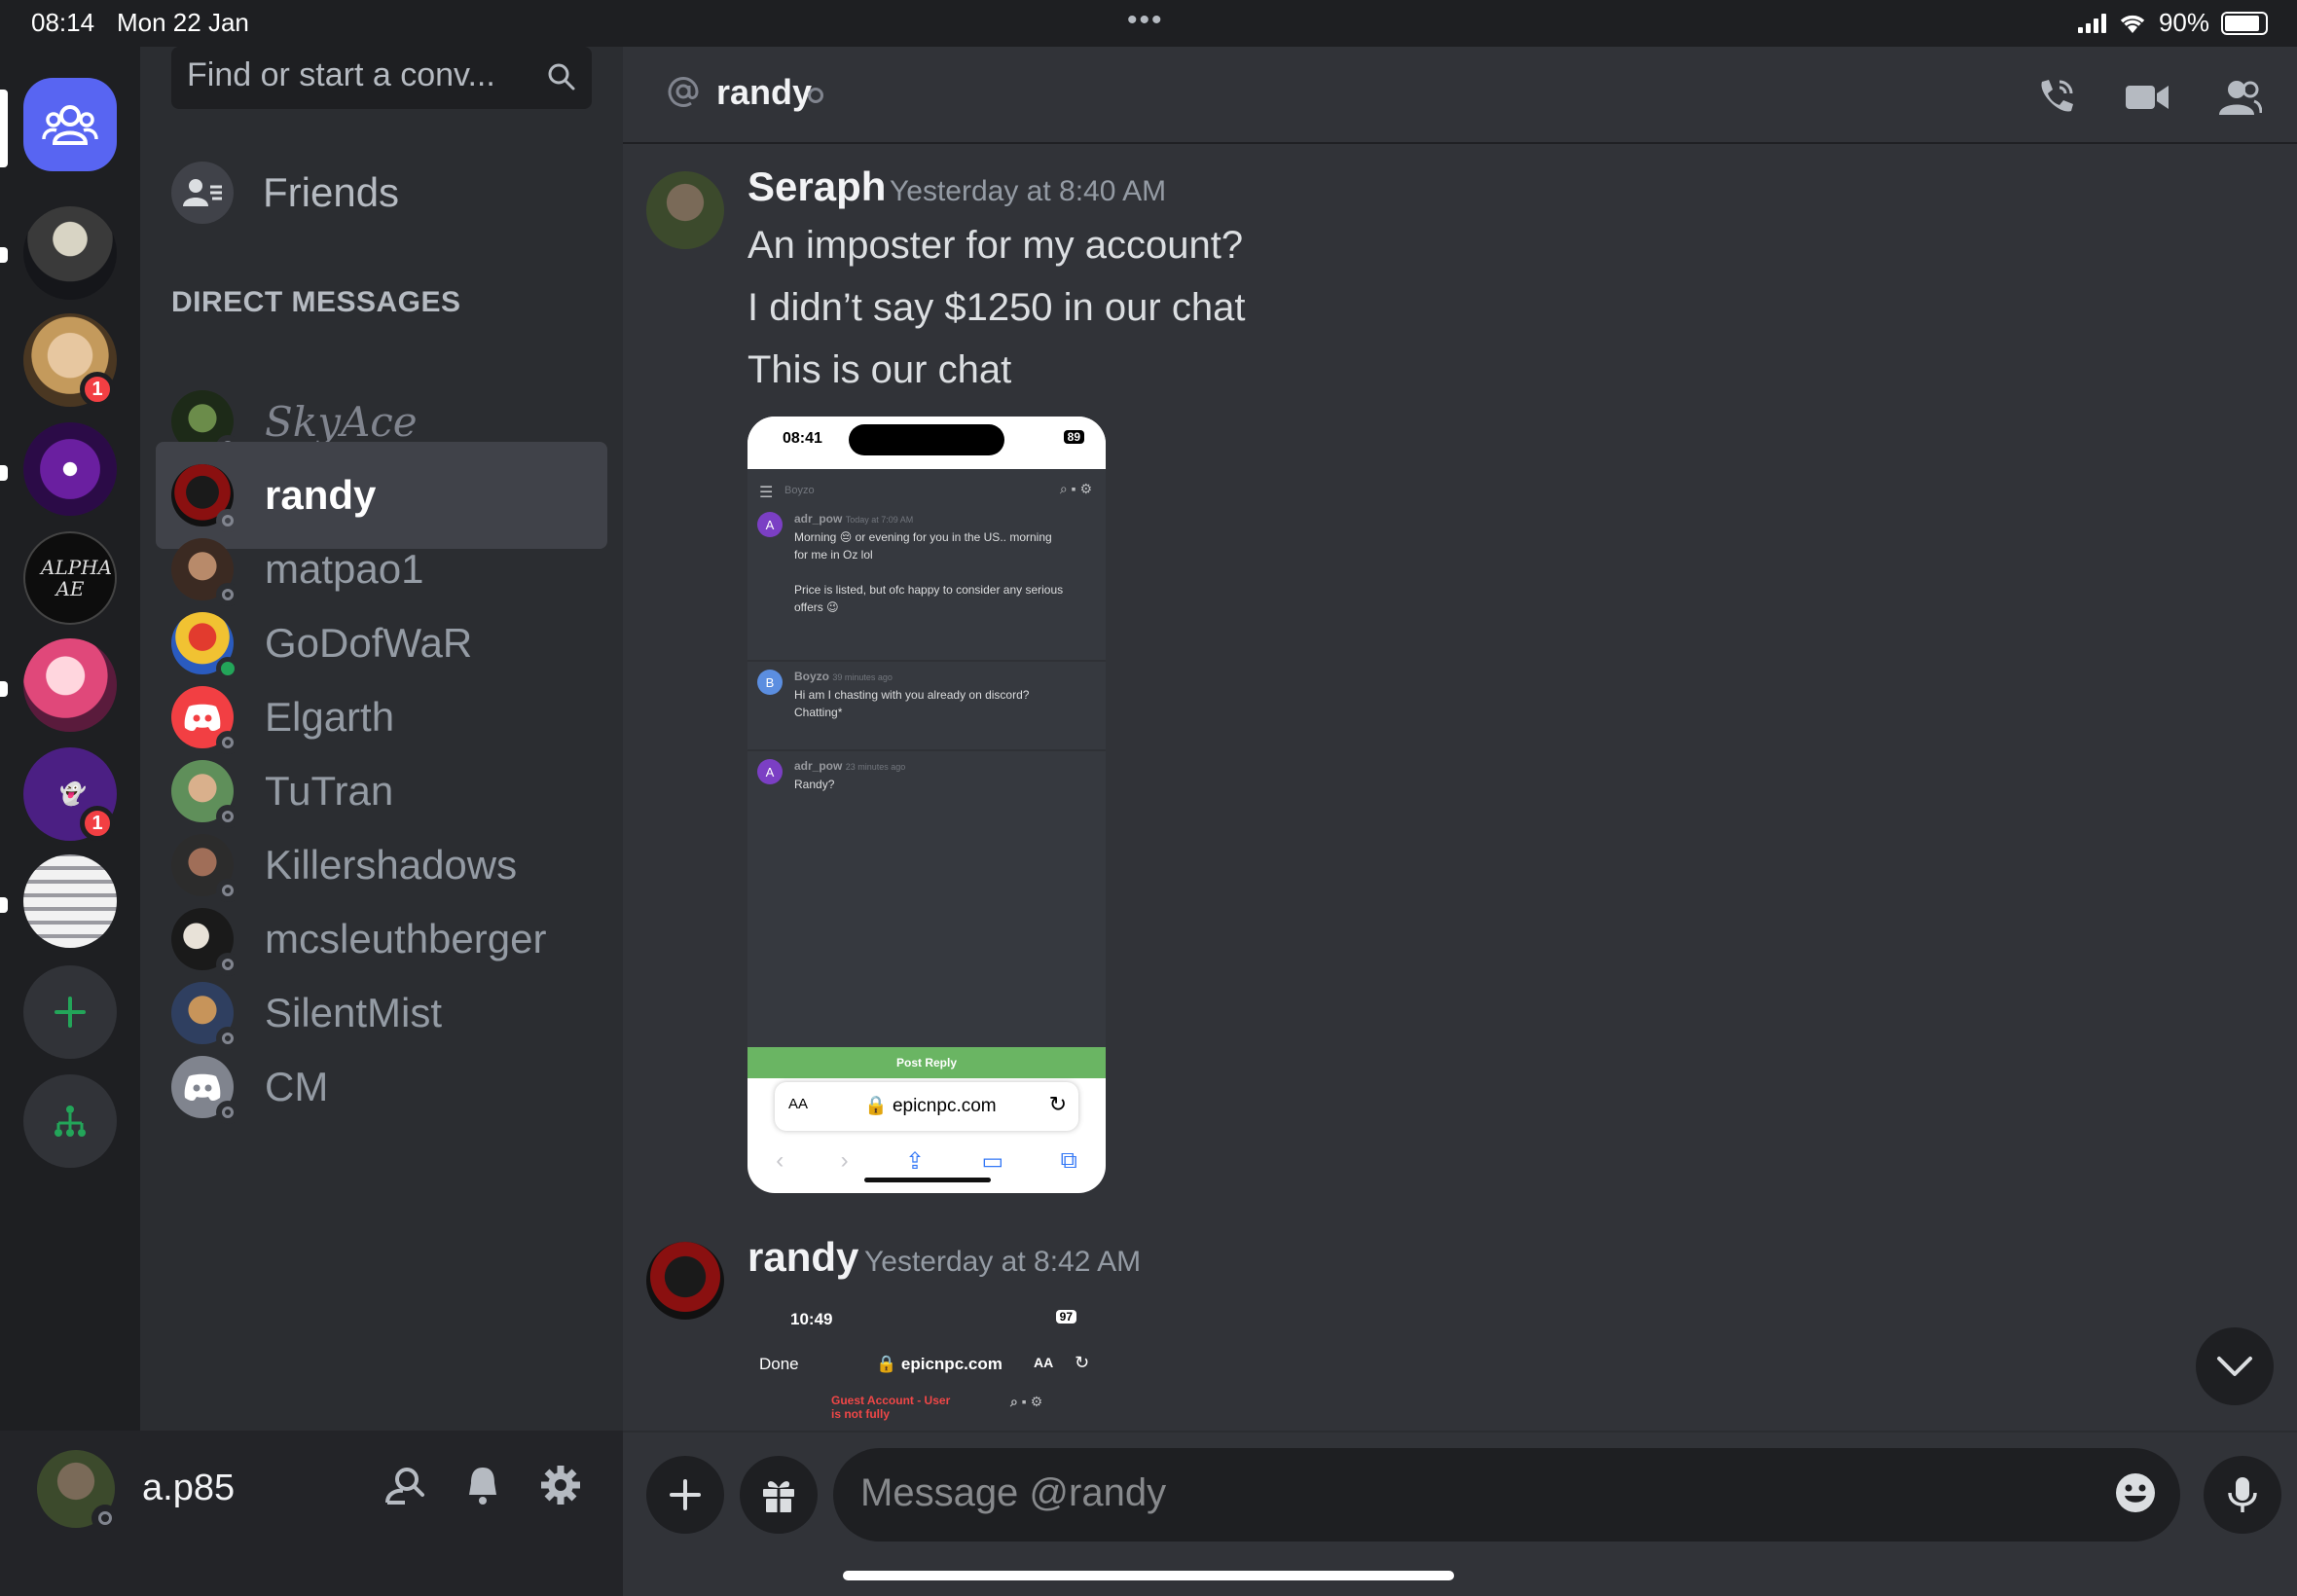  I want to click on server-icon-ff-universe, so click(70, 901).